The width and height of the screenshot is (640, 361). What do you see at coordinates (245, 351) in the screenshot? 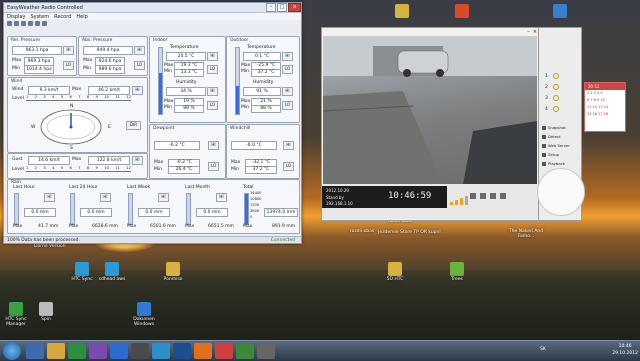
I see `taskbar-app-weather` at bounding box center [245, 351].